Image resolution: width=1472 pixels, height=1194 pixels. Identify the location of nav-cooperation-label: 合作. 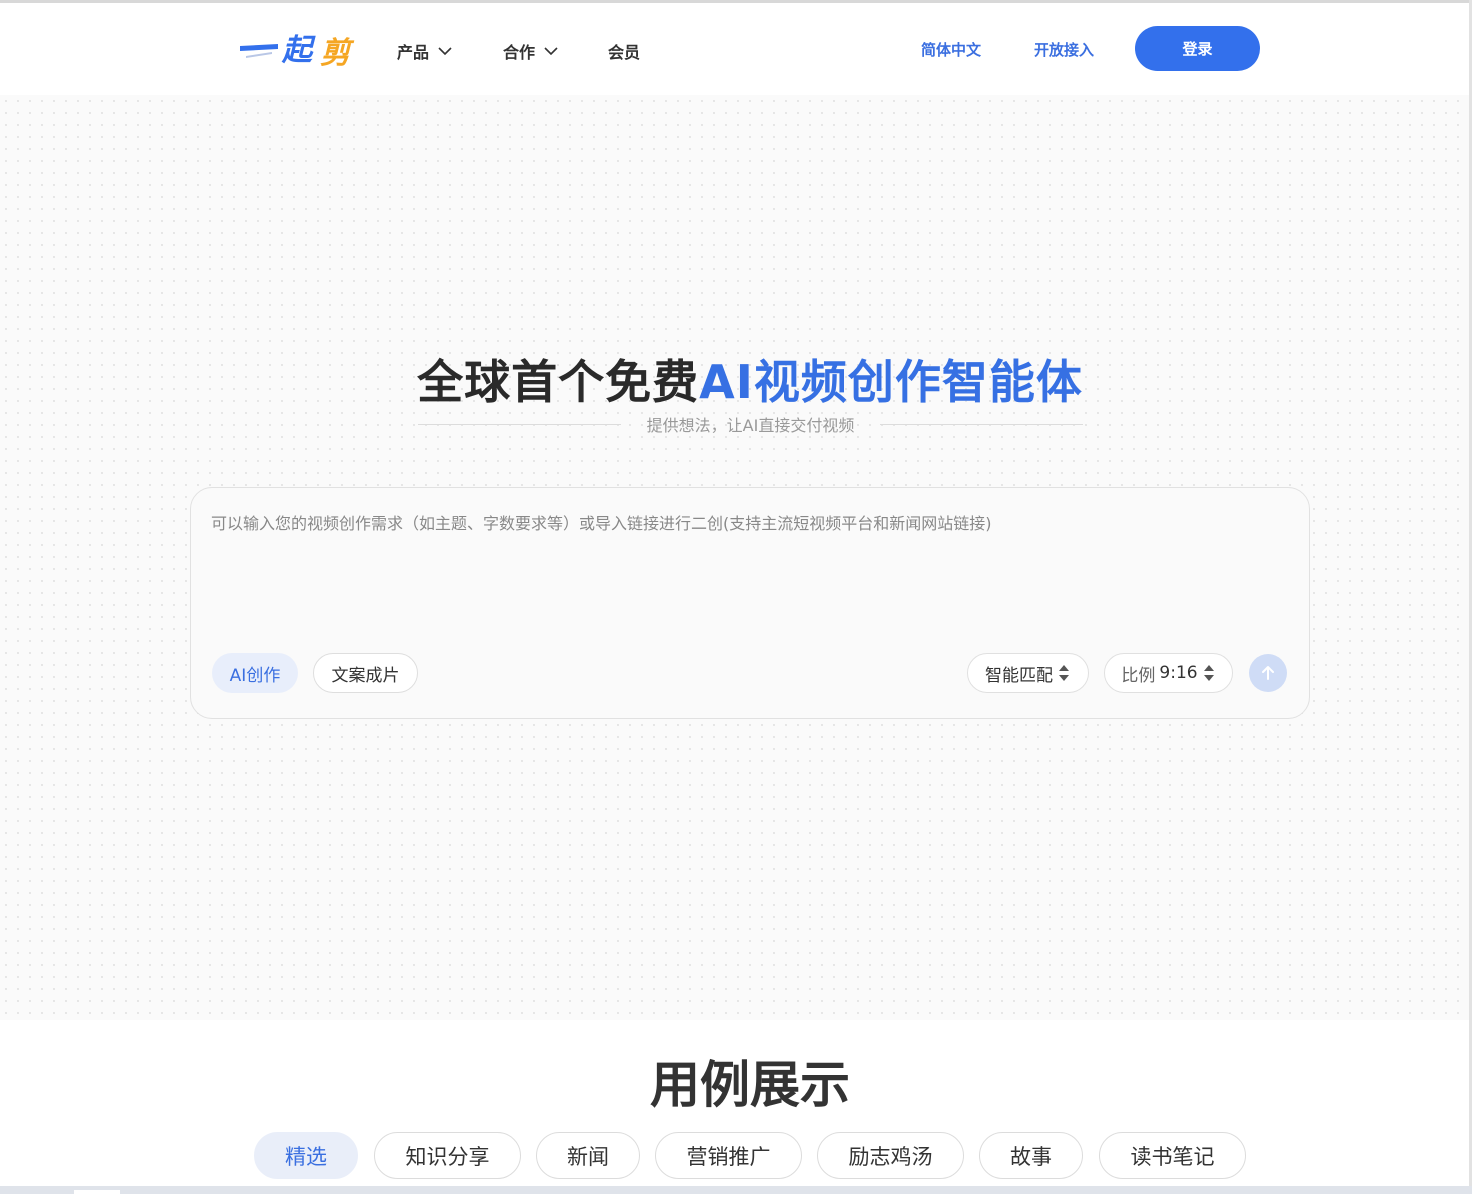
(519, 52).